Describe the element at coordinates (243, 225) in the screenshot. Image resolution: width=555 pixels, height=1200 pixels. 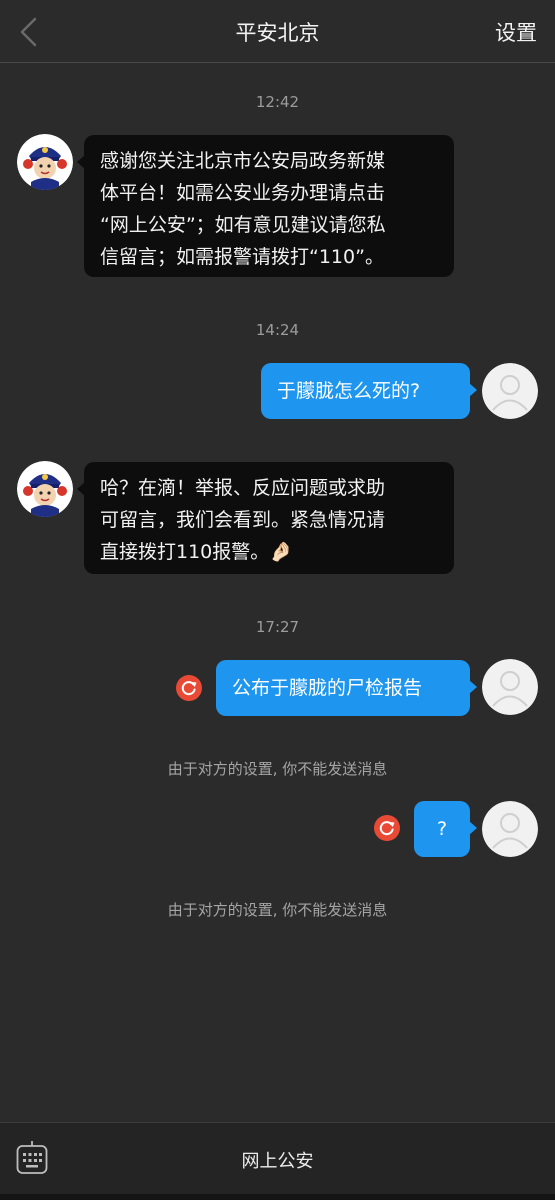
I see `message-text: “网上公安”；如有意见建议请您私` at that location.